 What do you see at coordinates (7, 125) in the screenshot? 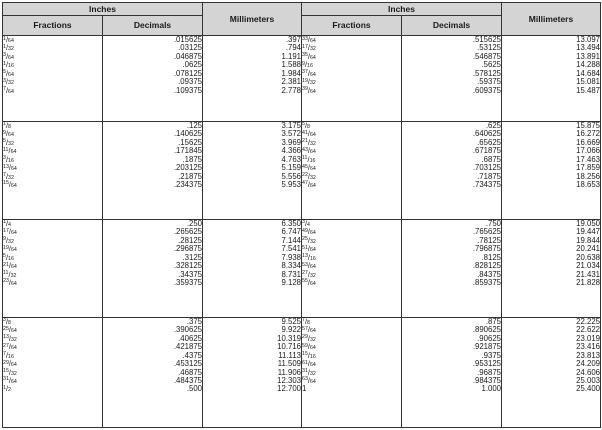
I see `fraction-value: 1/8` at bounding box center [7, 125].